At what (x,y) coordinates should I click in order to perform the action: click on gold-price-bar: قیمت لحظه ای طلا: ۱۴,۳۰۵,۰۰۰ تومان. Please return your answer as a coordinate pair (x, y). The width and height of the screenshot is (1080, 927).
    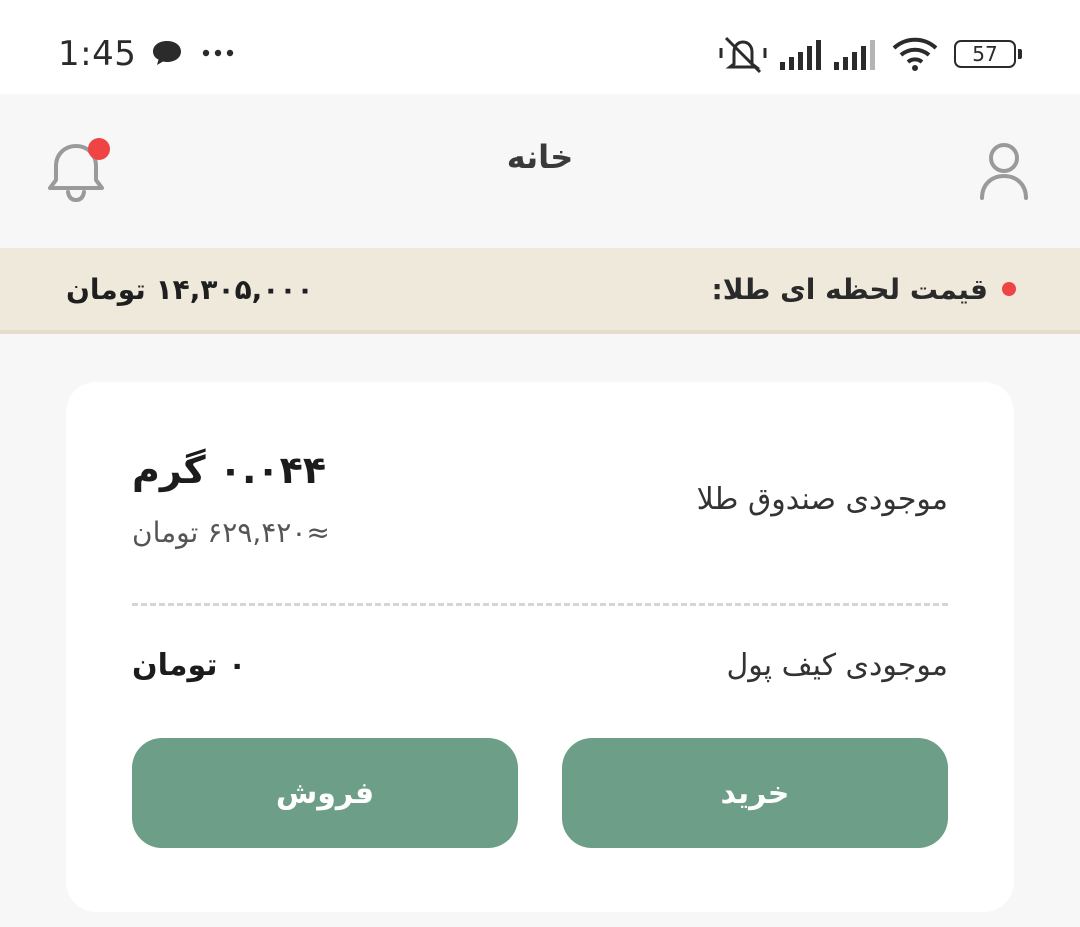
    Looking at the image, I should click on (540, 291).